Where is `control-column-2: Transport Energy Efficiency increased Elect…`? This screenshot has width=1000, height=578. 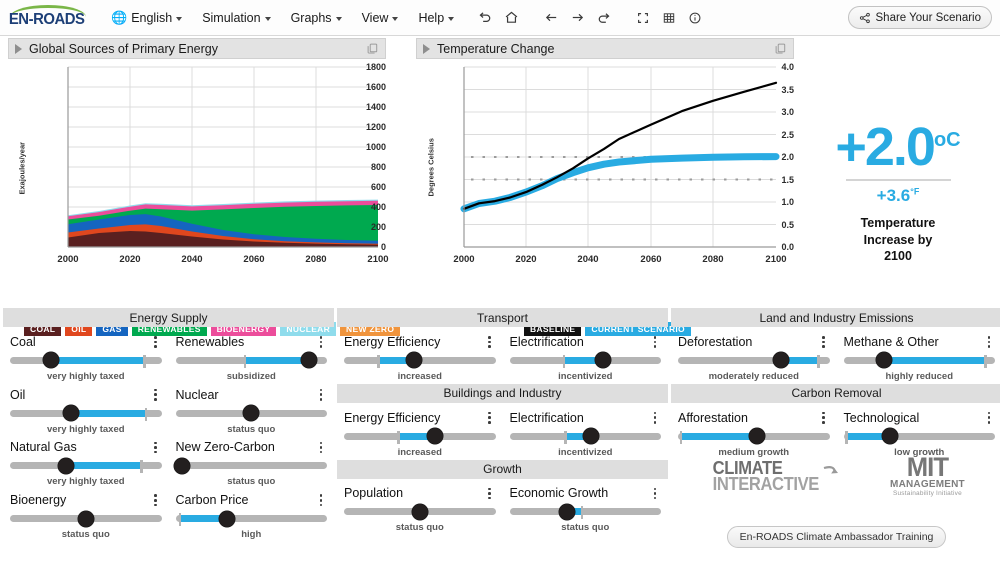 control-column-2: Transport Energy Efficiency increased Elect… is located at coordinates (502, 421).